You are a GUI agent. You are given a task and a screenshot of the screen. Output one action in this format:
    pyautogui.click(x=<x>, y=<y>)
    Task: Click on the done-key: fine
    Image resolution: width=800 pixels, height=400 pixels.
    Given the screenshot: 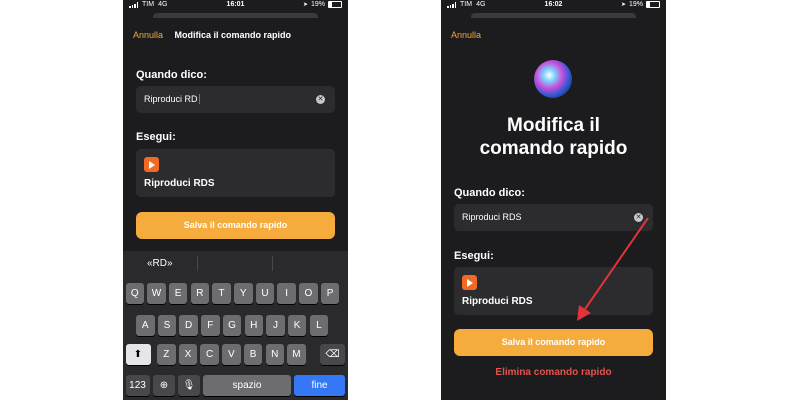 What is the action you would take?
    pyautogui.click(x=319, y=385)
    